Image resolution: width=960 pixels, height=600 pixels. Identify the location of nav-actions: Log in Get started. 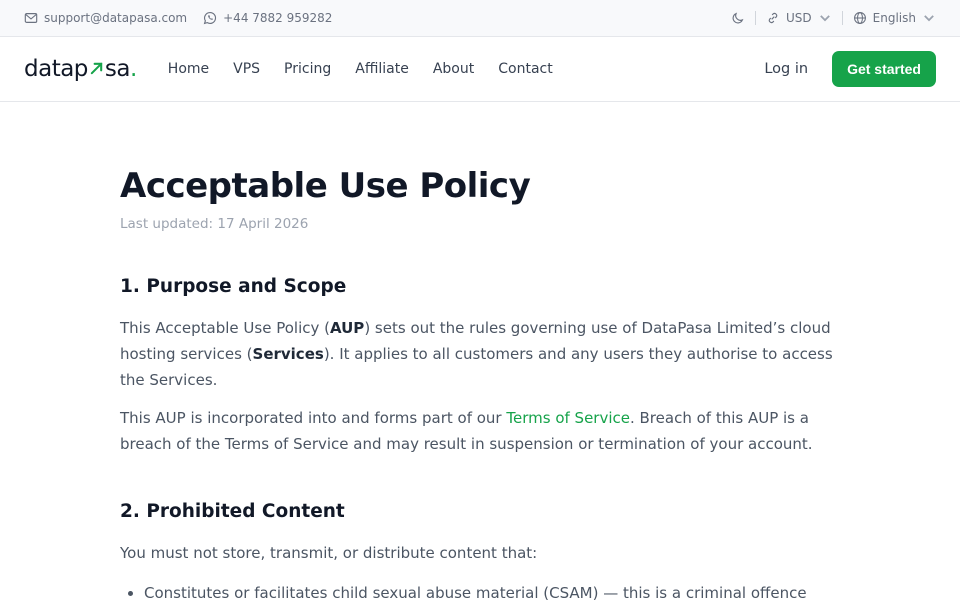
(850, 69).